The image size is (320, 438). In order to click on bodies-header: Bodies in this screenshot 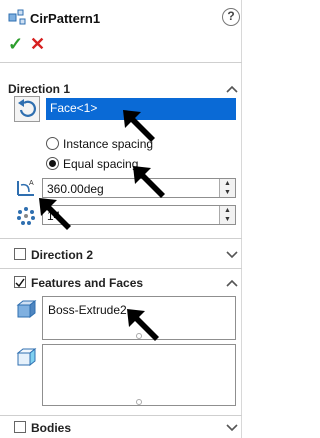, I will do `click(51, 428)`.